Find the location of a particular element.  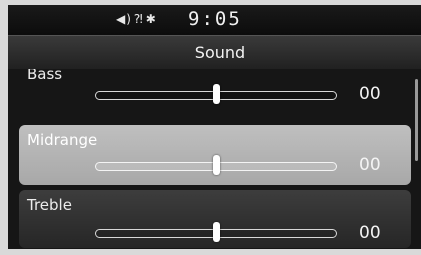

setting-label: Midrange is located at coordinates (62, 140).